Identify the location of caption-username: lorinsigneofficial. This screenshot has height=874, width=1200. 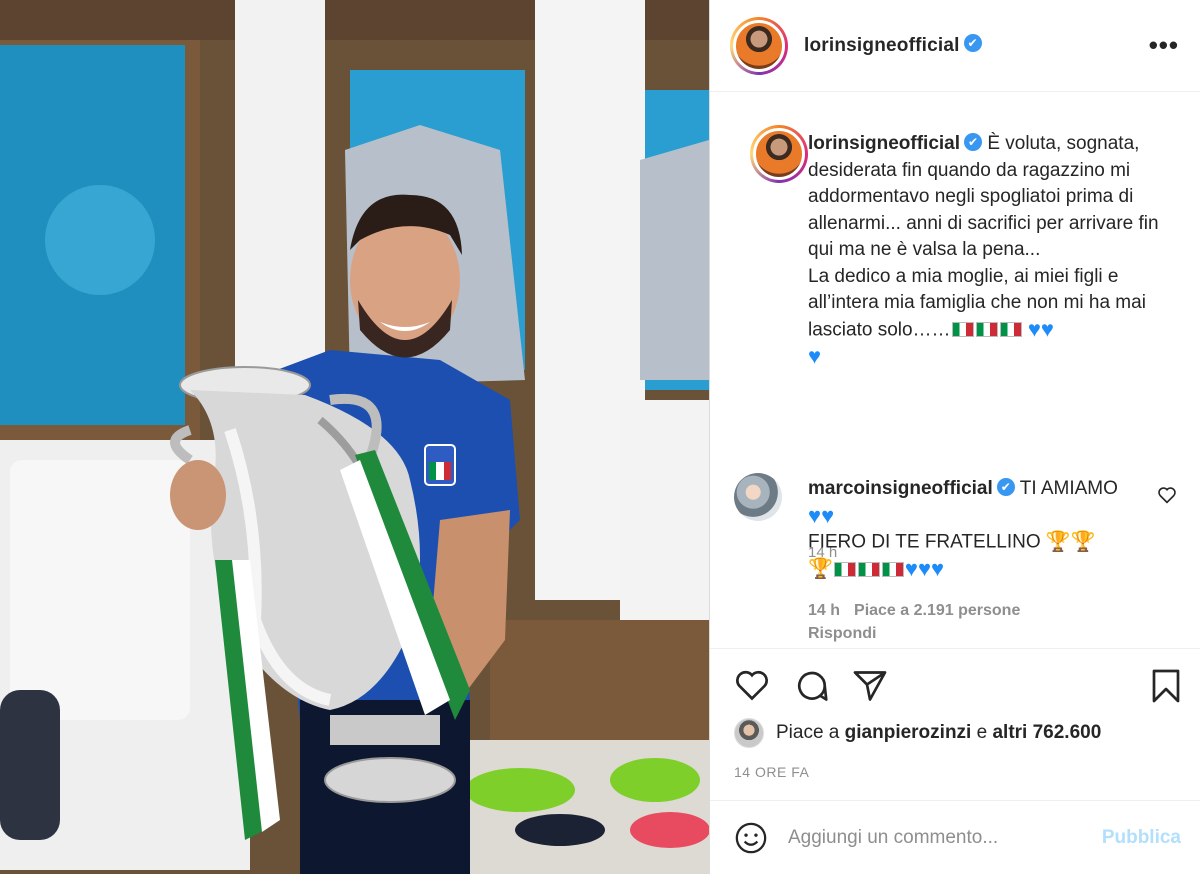
(884, 143).